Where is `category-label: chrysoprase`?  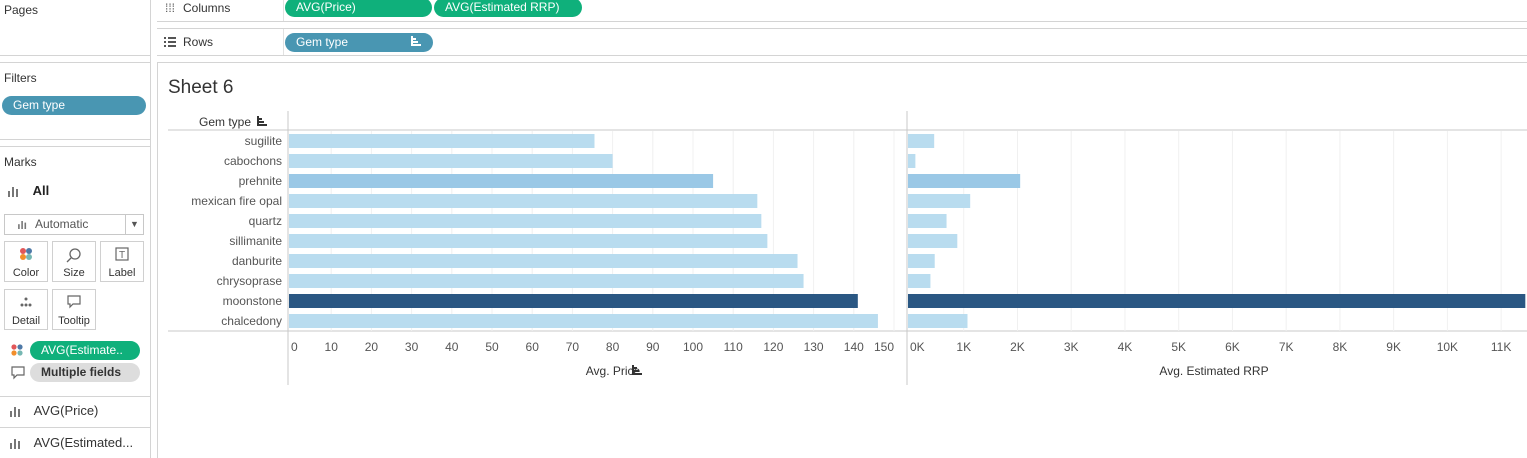
category-label: chrysoprase is located at coordinates (250, 281).